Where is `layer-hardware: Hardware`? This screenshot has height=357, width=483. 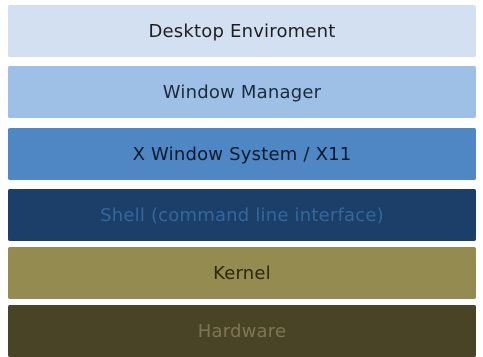 layer-hardware: Hardware is located at coordinates (242, 331).